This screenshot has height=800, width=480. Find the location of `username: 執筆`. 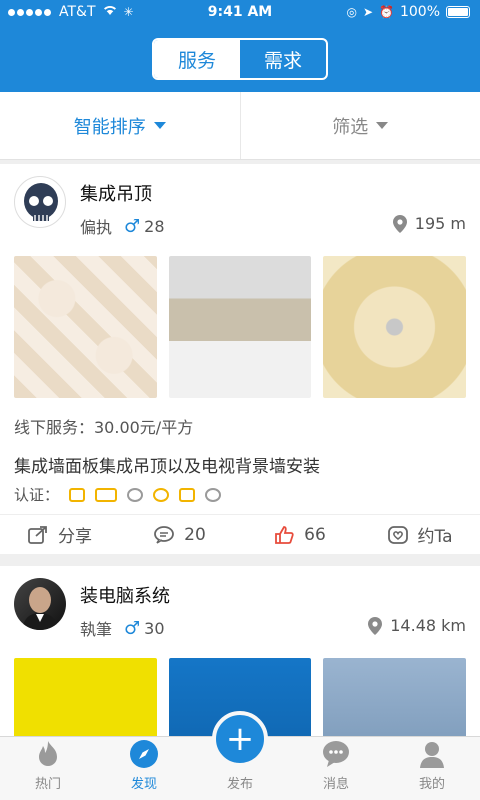

username: 執筆 is located at coordinates (96, 629).